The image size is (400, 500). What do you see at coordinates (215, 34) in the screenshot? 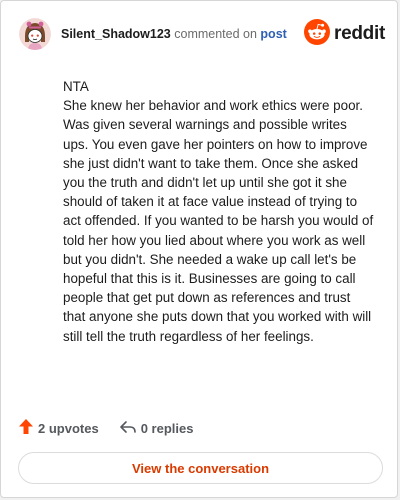
I see `meta-verb: commented on` at bounding box center [215, 34].